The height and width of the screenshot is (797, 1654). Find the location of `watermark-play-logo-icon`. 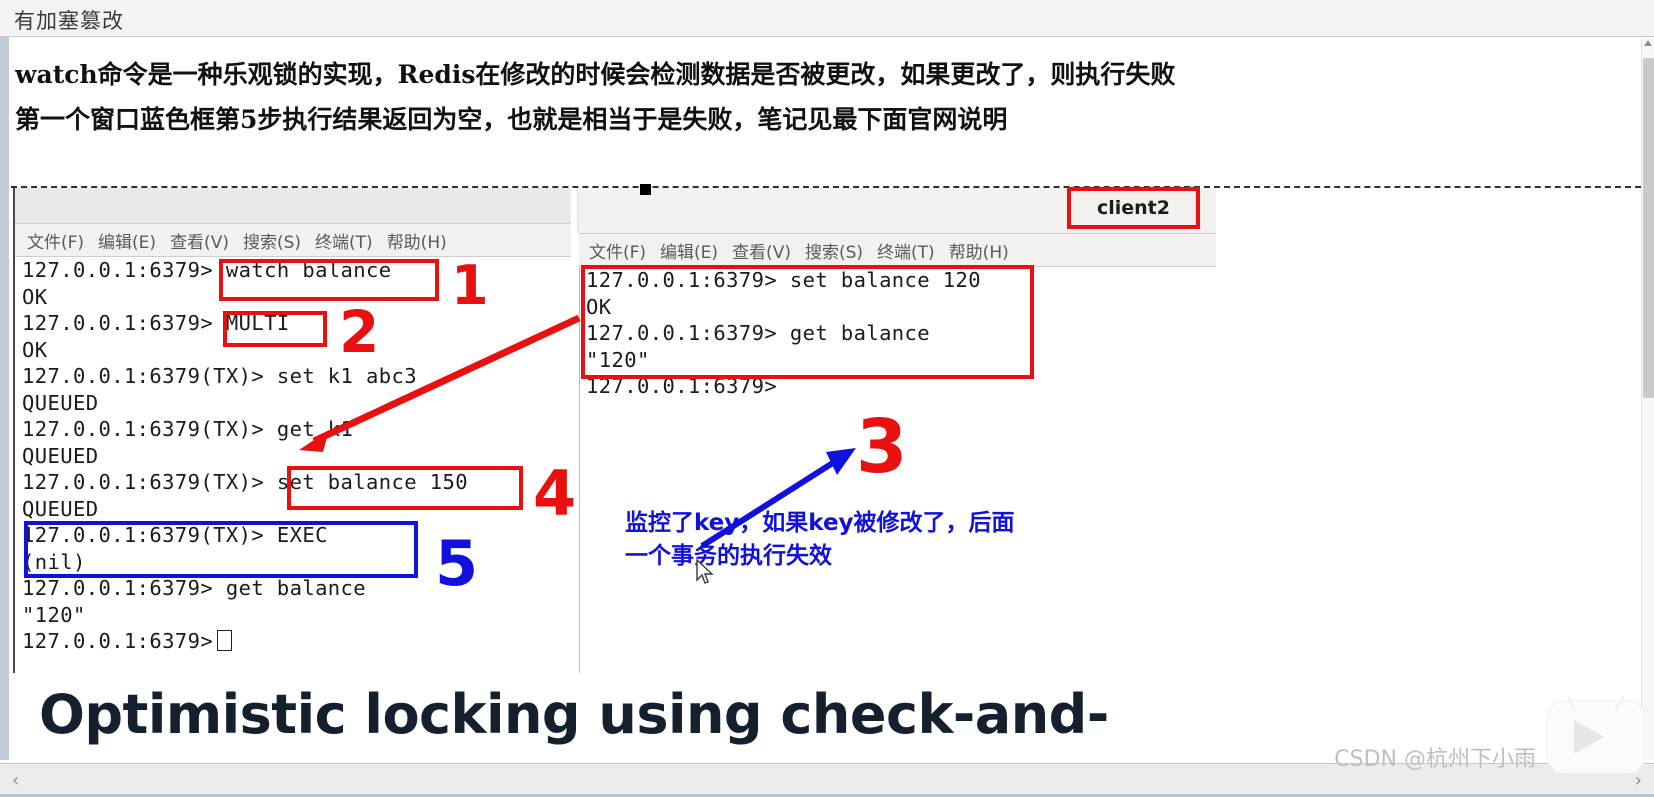

watermark-play-logo-icon is located at coordinates (1596, 734).